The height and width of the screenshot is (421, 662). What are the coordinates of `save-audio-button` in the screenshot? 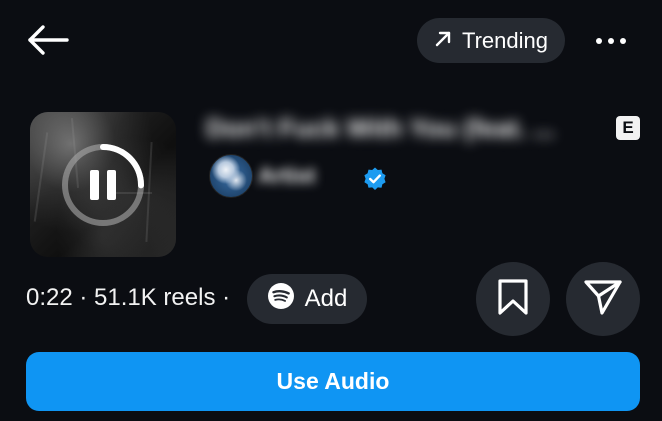 It's located at (513, 299).